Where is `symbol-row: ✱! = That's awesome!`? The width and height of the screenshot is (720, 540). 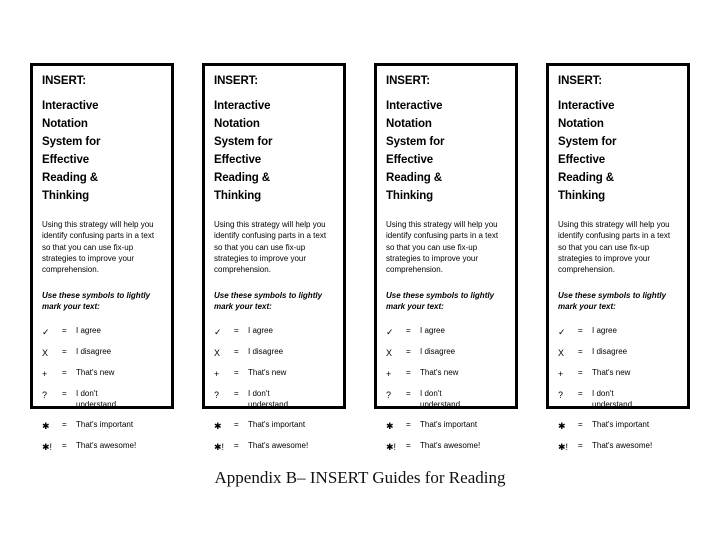
symbol-row: ✱! = That's awesome! is located at coordinates (274, 447).